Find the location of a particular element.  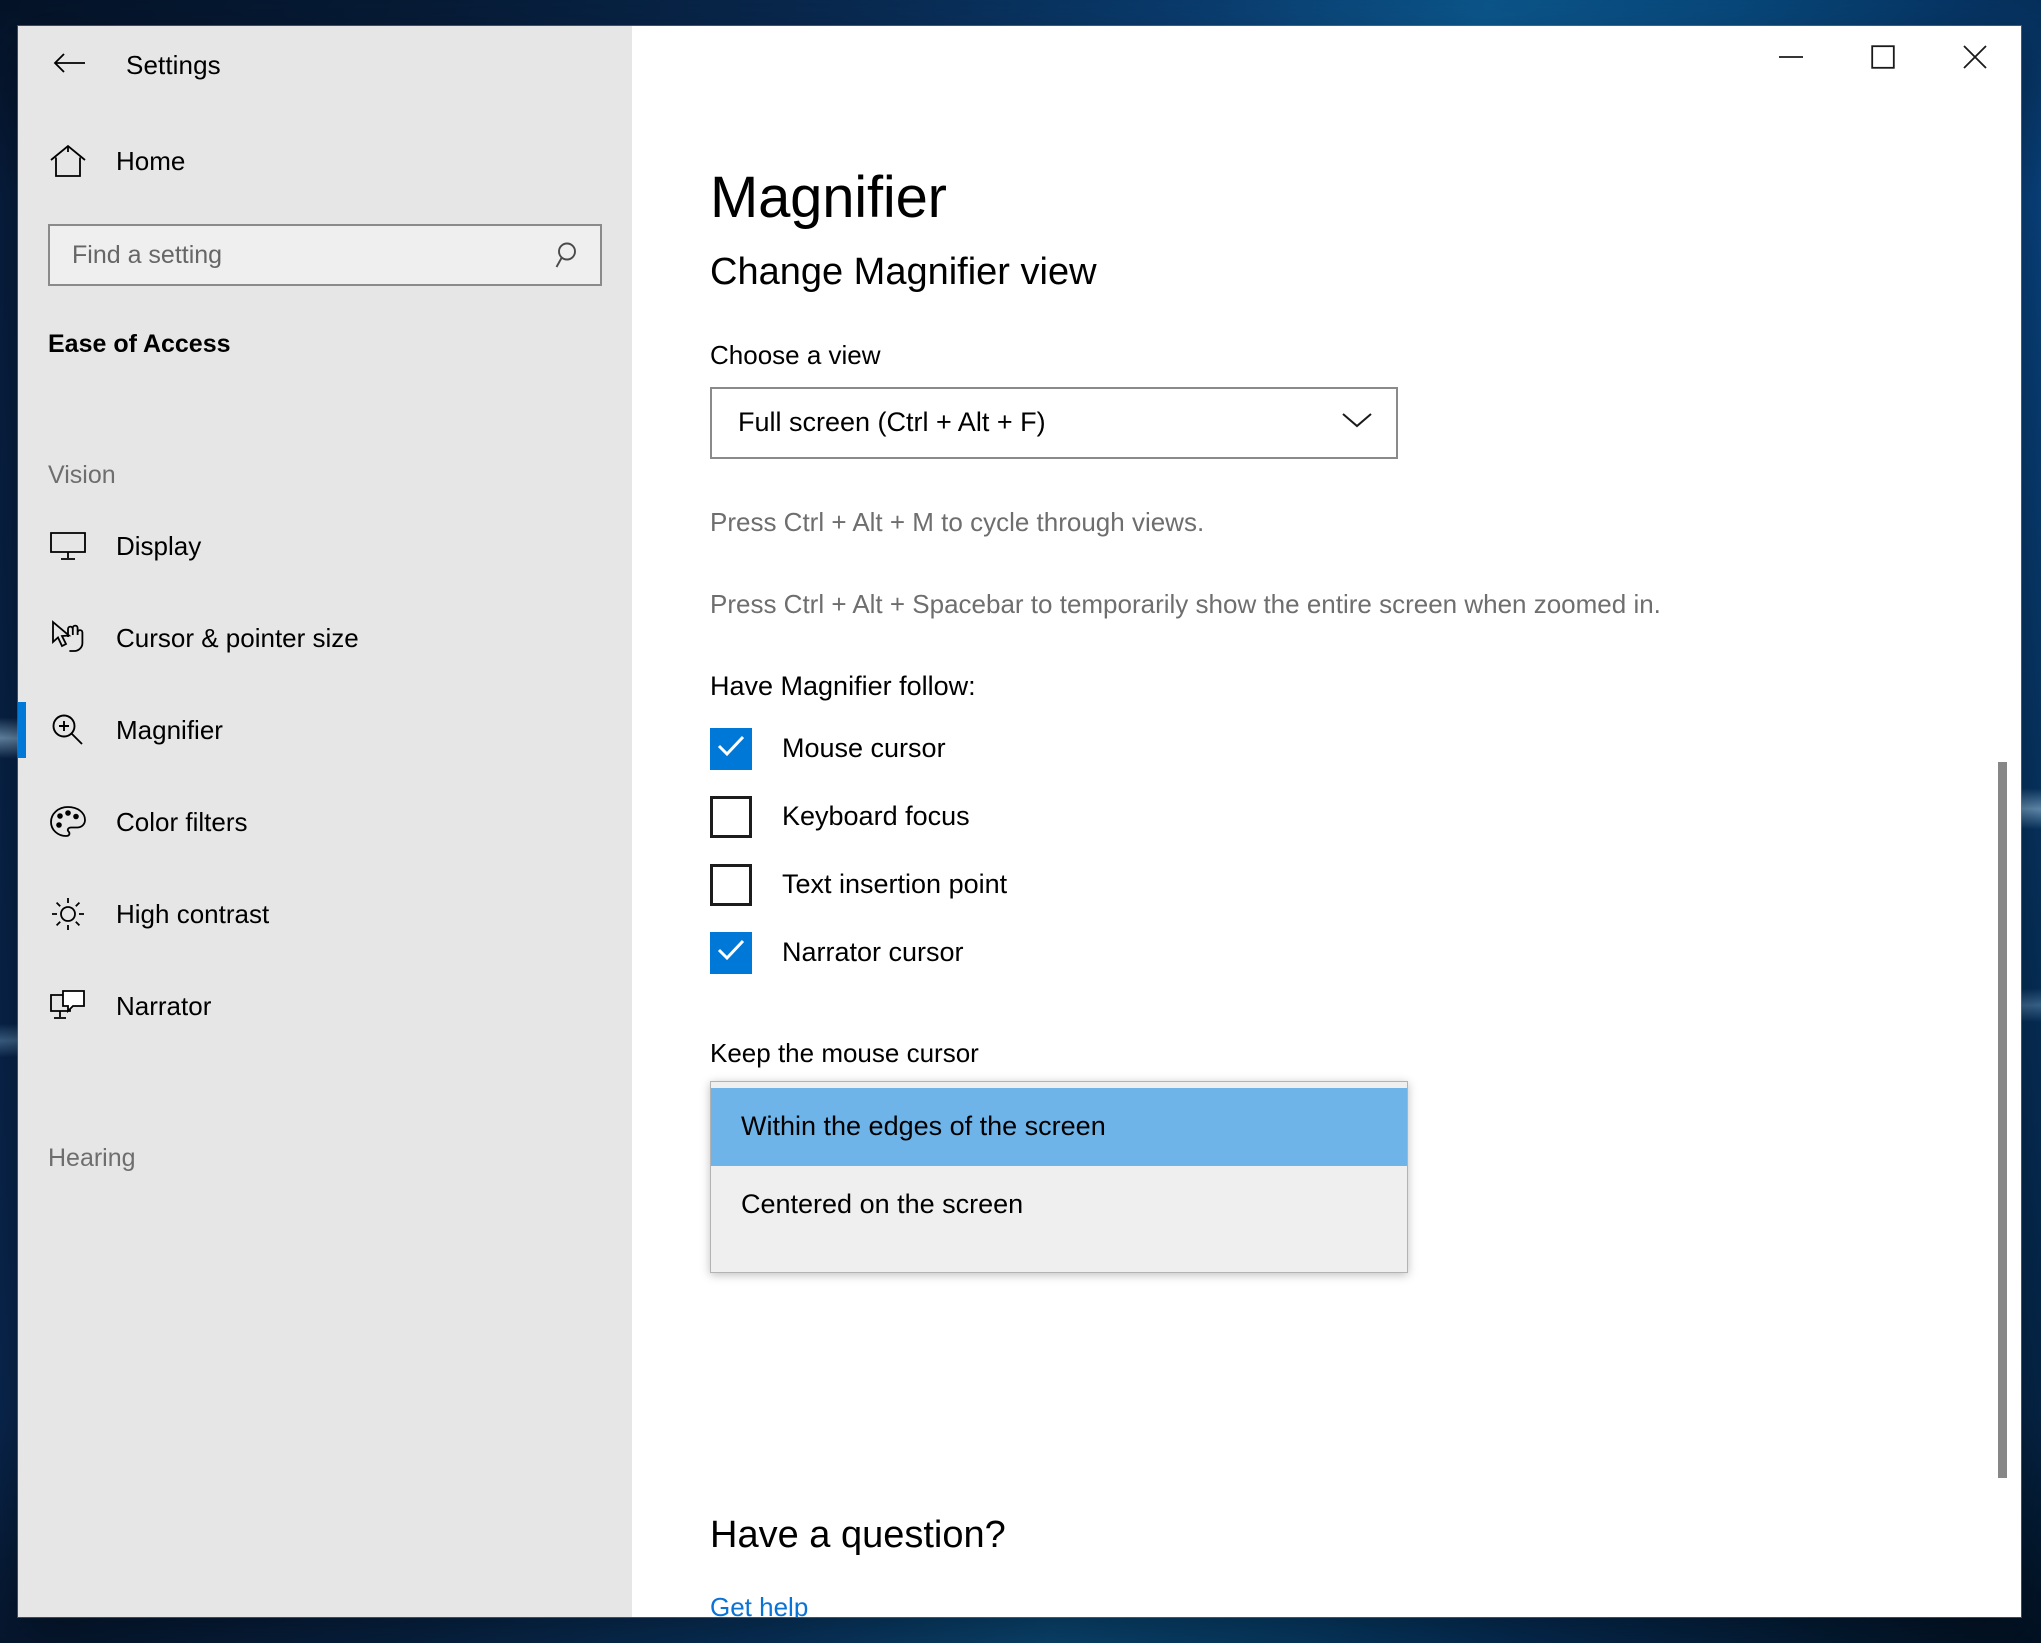

search-icon is located at coordinates (569, 255).